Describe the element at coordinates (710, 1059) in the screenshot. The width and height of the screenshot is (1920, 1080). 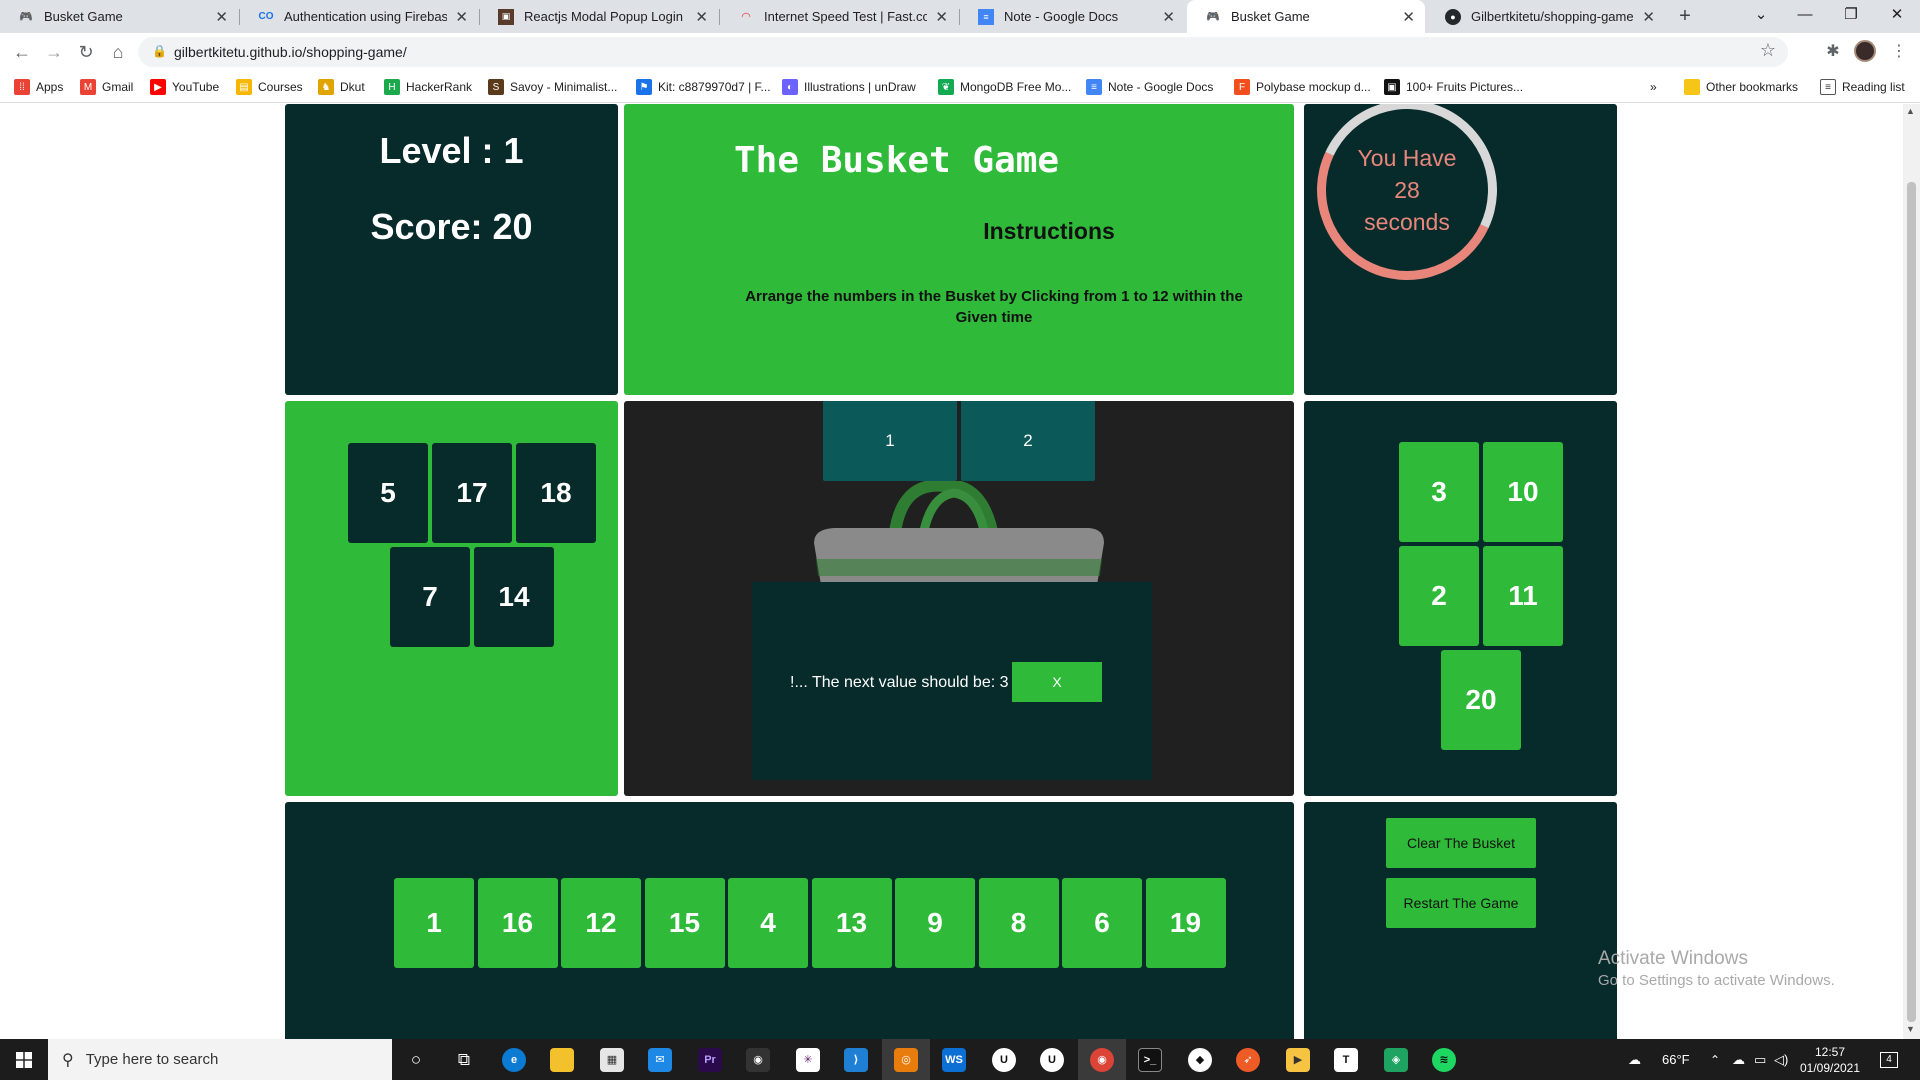
I see `premiere-icon: Pr` at that location.